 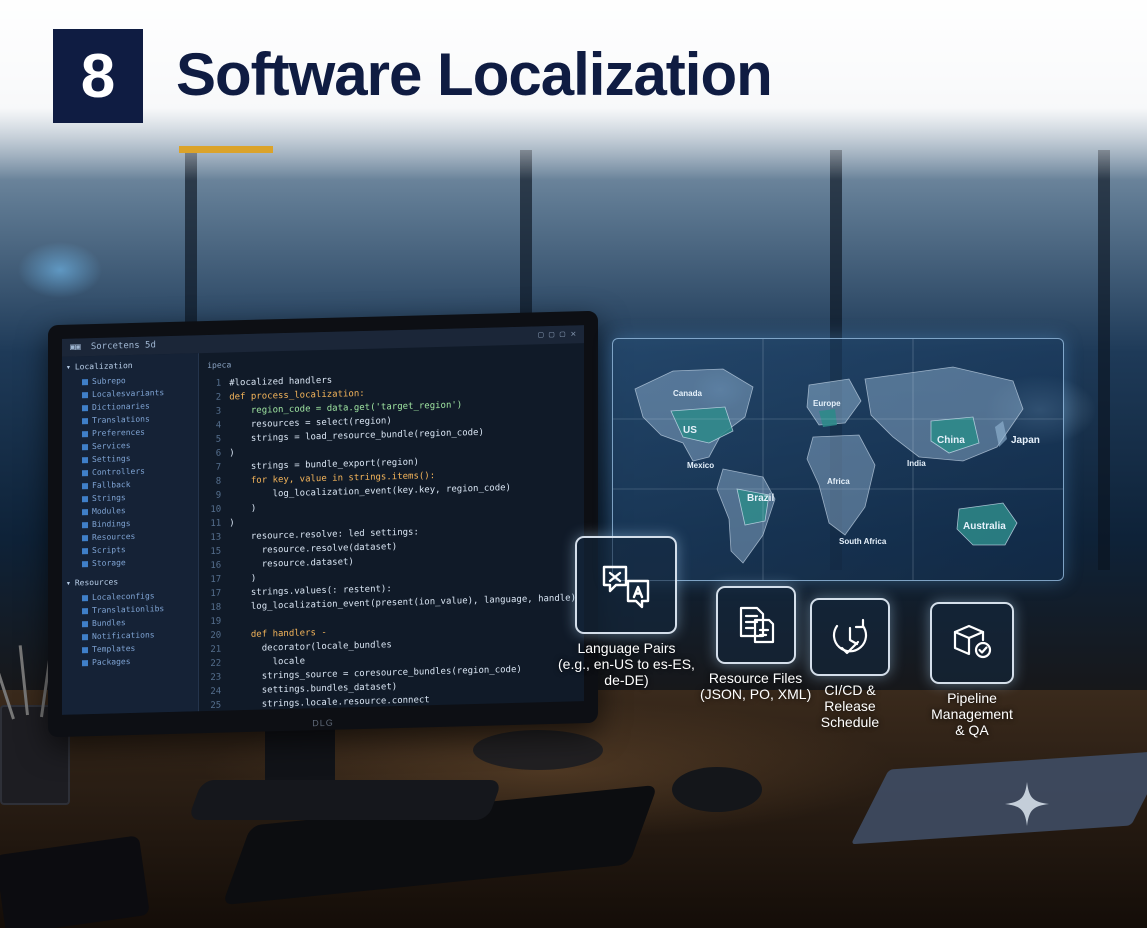 What do you see at coordinates (690, 430) in the screenshot?
I see `map-country-label: US` at bounding box center [690, 430].